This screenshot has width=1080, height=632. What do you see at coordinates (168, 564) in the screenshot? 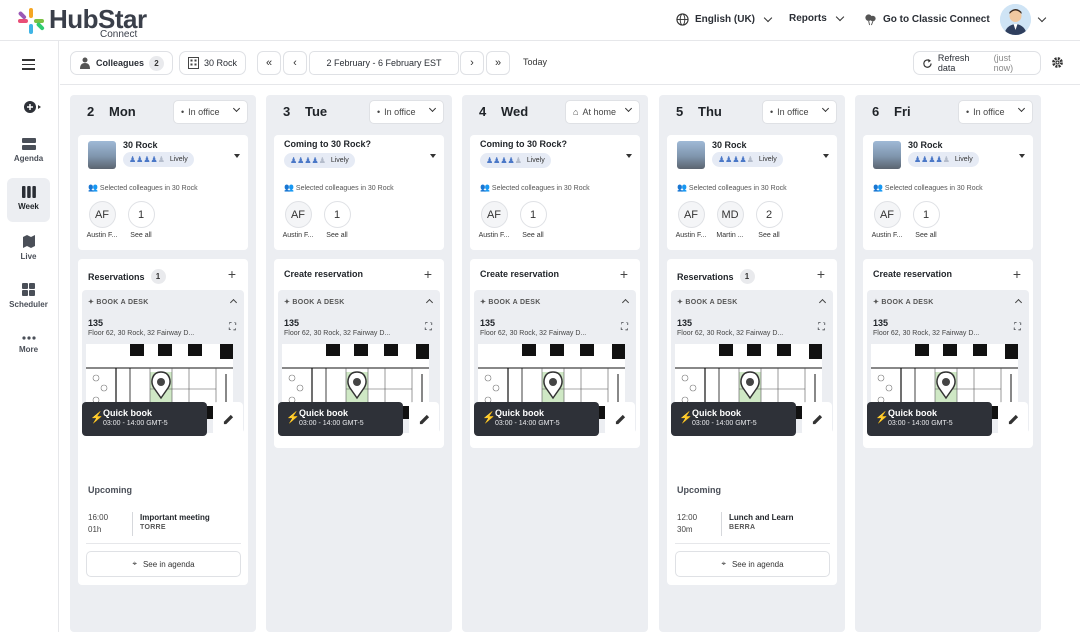
I see `see-in-agenda-label: See in agenda` at bounding box center [168, 564].